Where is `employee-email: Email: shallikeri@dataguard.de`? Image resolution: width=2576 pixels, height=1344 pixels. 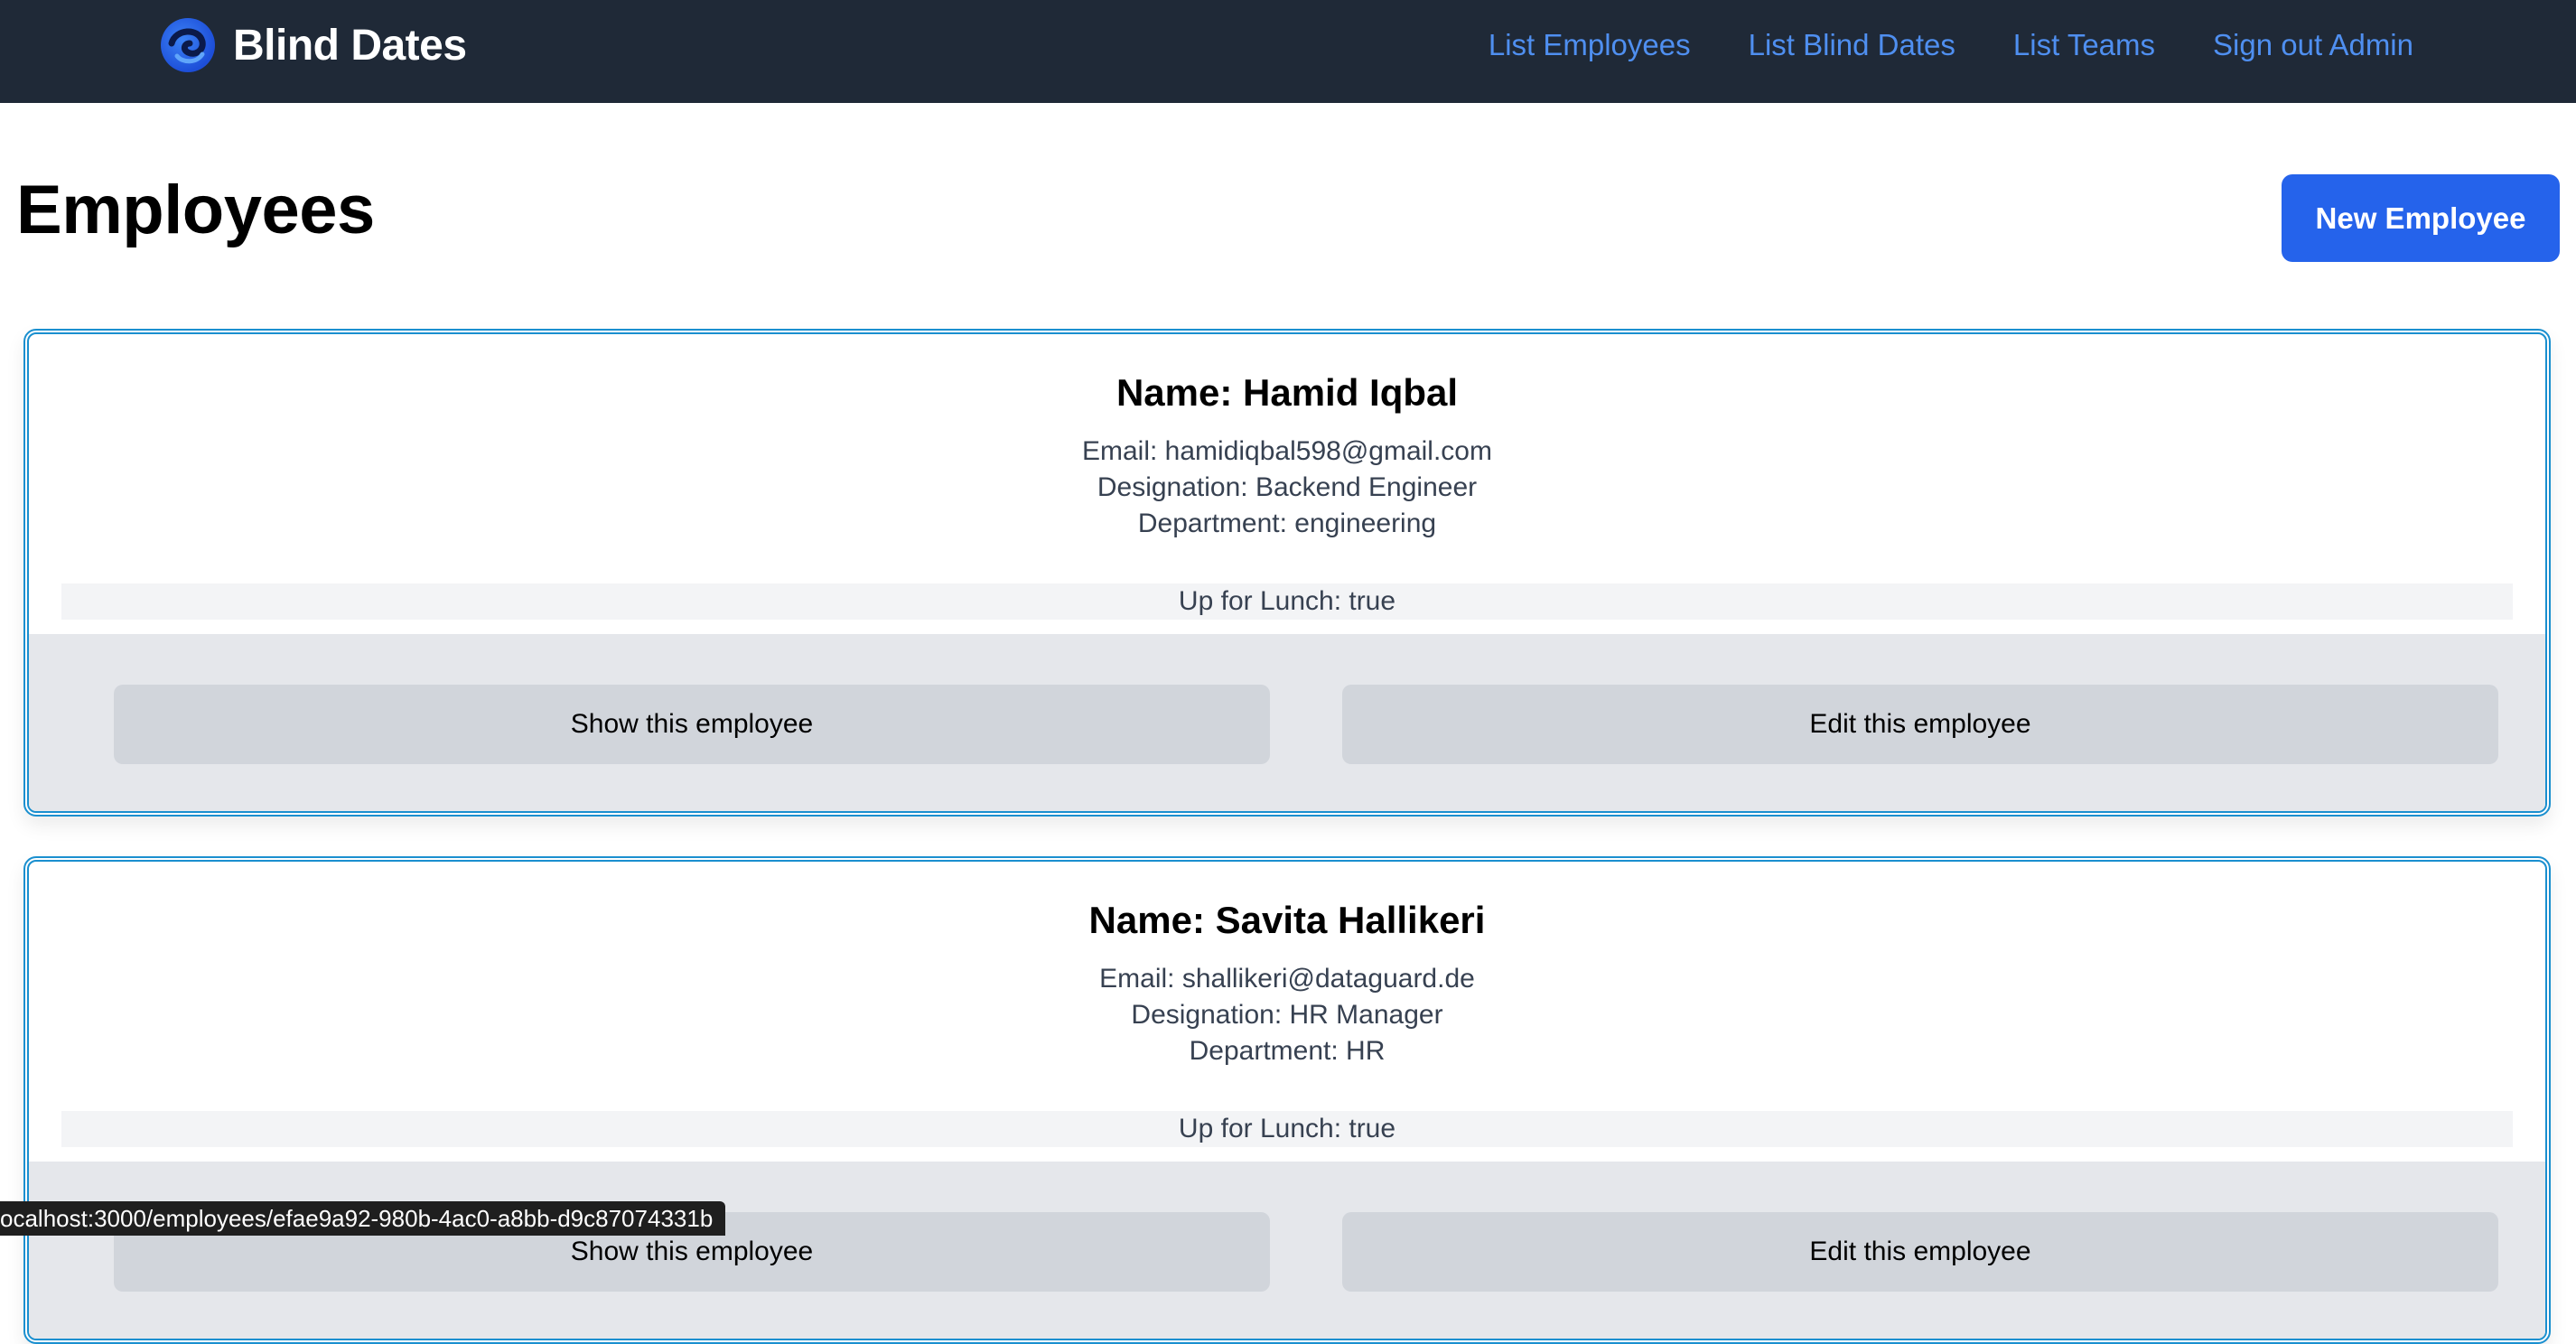 employee-email: Email: shallikeri@dataguard.de is located at coordinates (1287, 979).